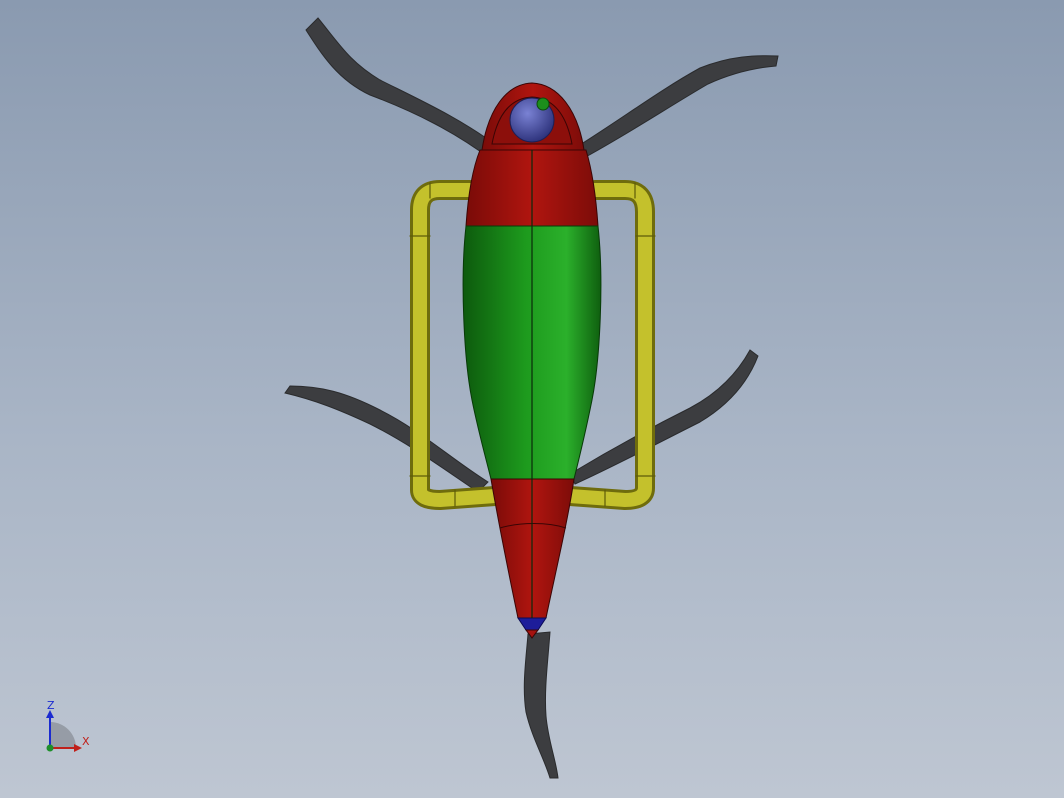  Describe the element at coordinates (86, 741) in the screenshot. I see `x-axis-label: X` at that location.